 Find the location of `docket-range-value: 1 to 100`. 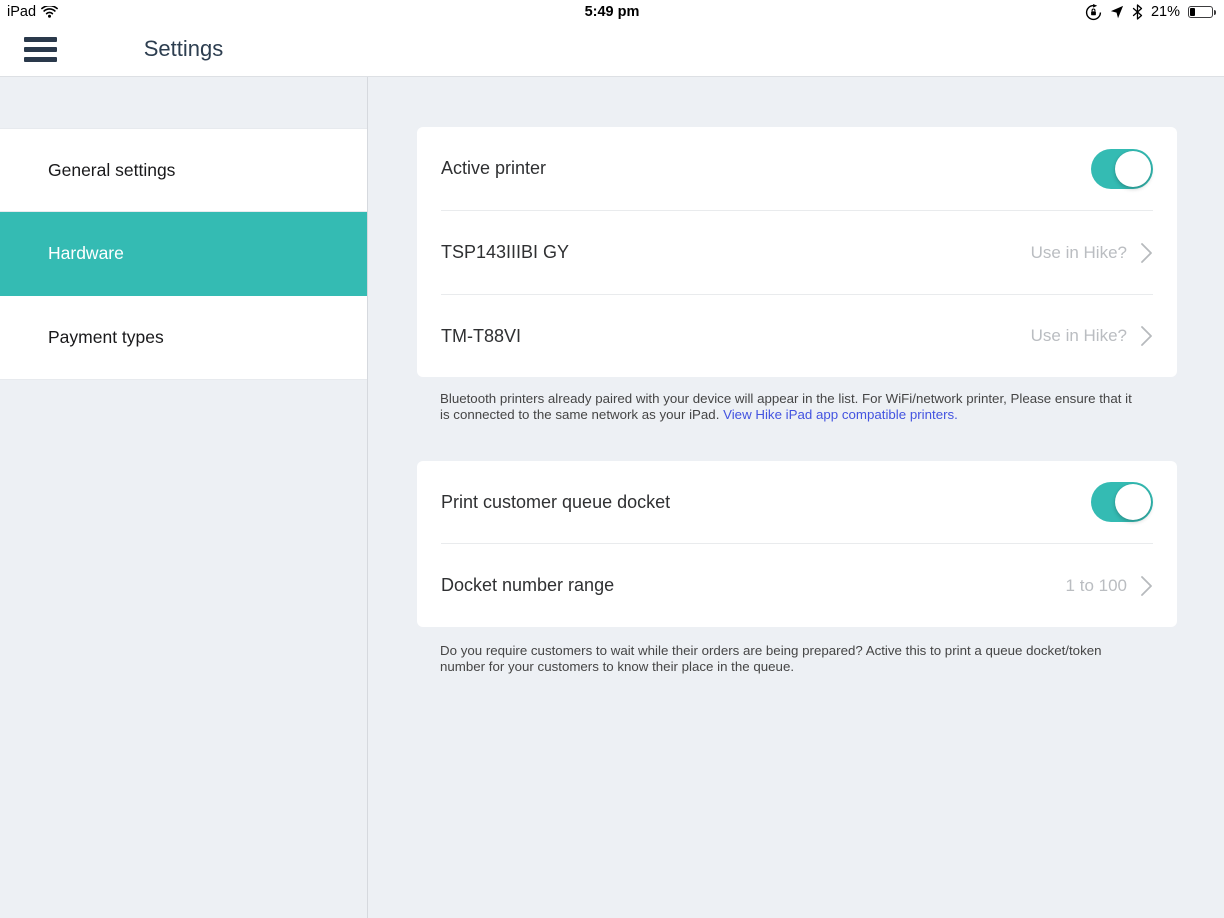

docket-range-value: 1 to 100 is located at coordinates (1096, 585).